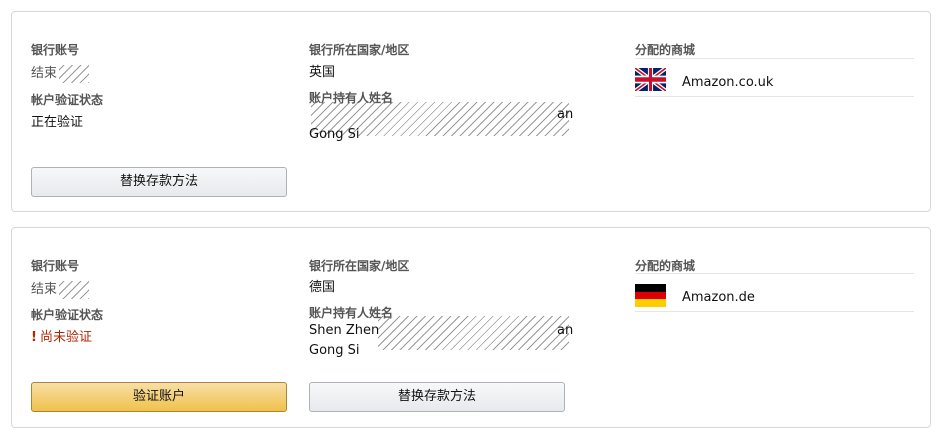  What do you see at coordinates (473, 333) in the screenshot?
I see `redacted-holder-name` at bounding box center [473, 333].